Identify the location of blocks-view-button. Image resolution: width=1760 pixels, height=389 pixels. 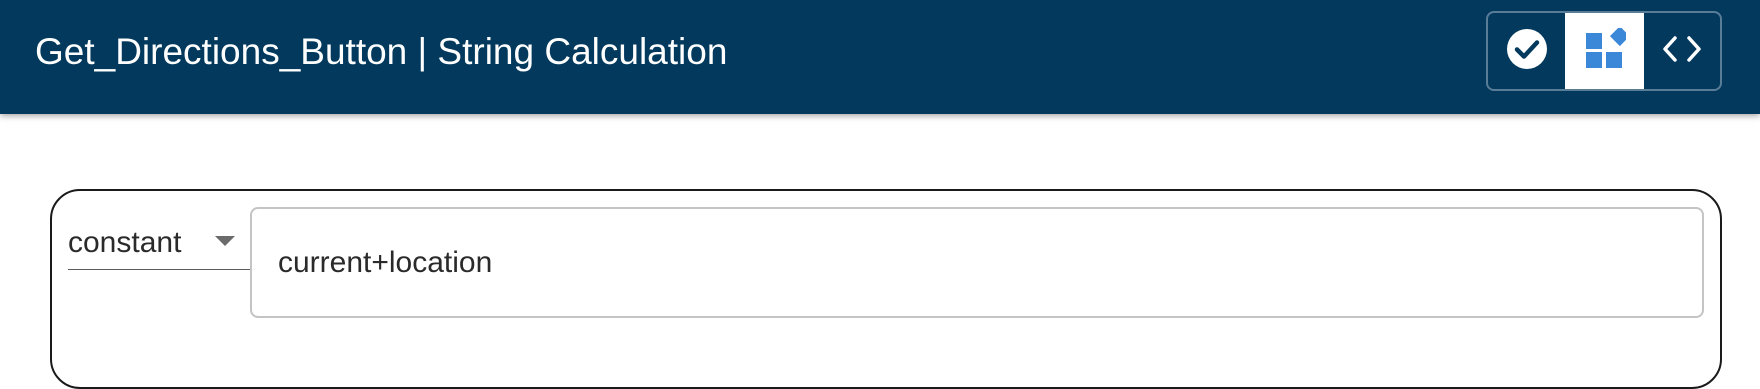
(1604, 51).